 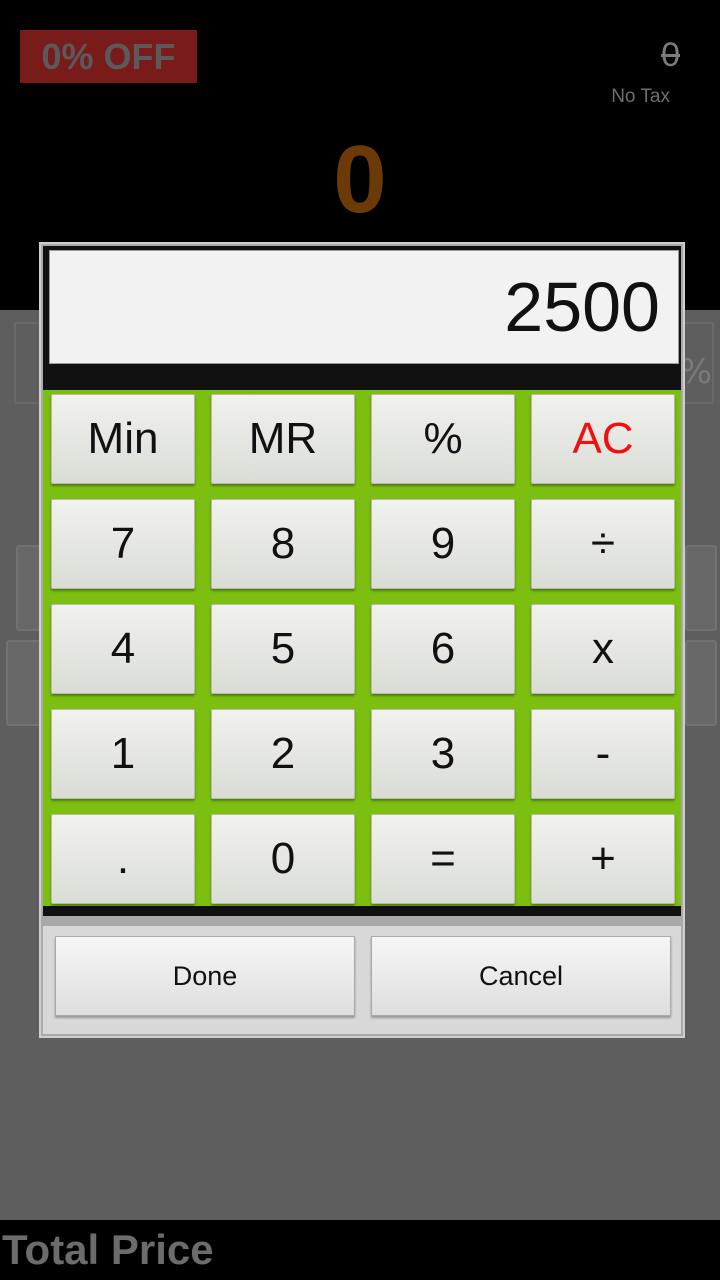 I want to click on dialog-actions: Done Cancel, so click(x=362, y=980).